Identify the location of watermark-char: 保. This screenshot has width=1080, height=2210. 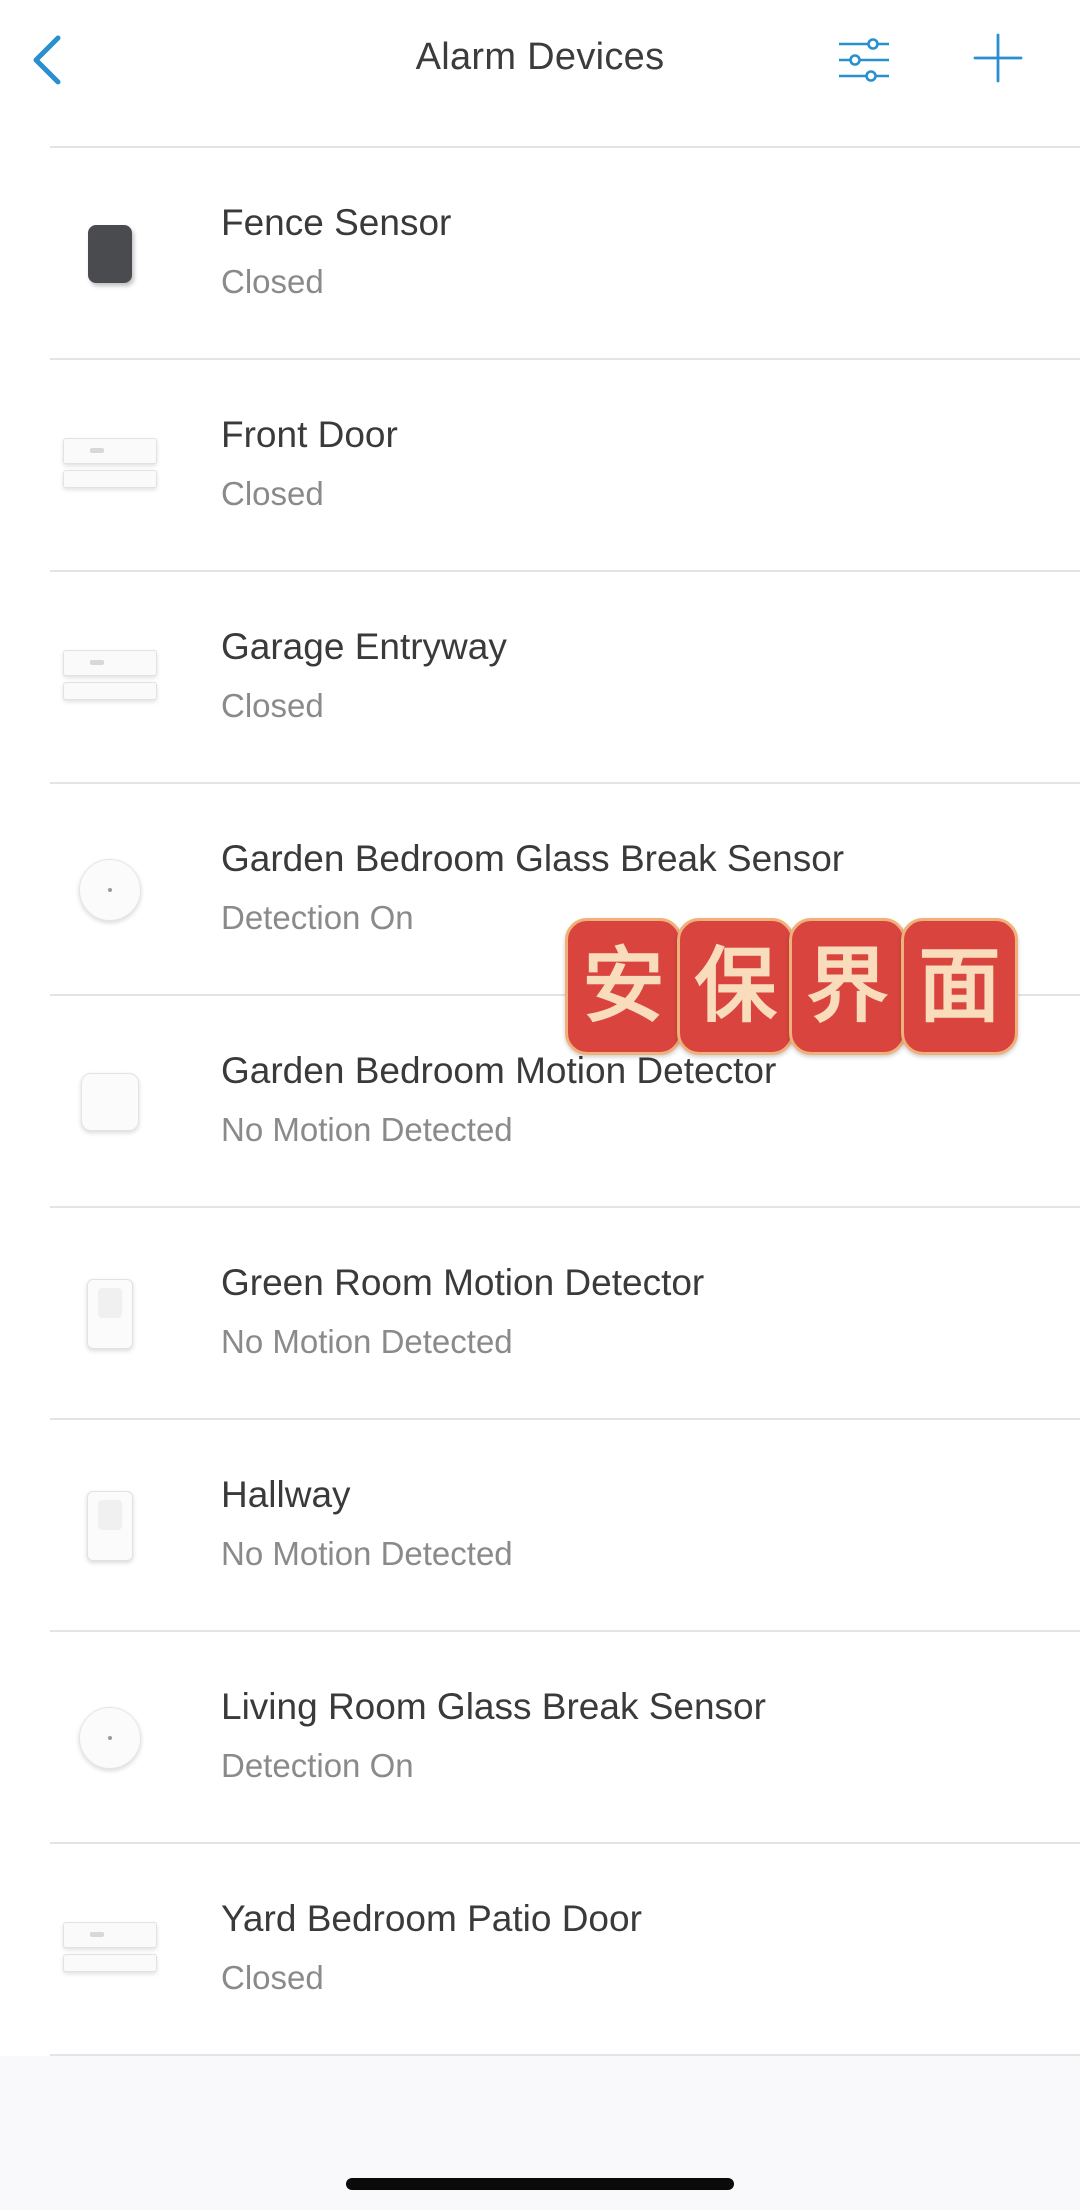
(735, 986).